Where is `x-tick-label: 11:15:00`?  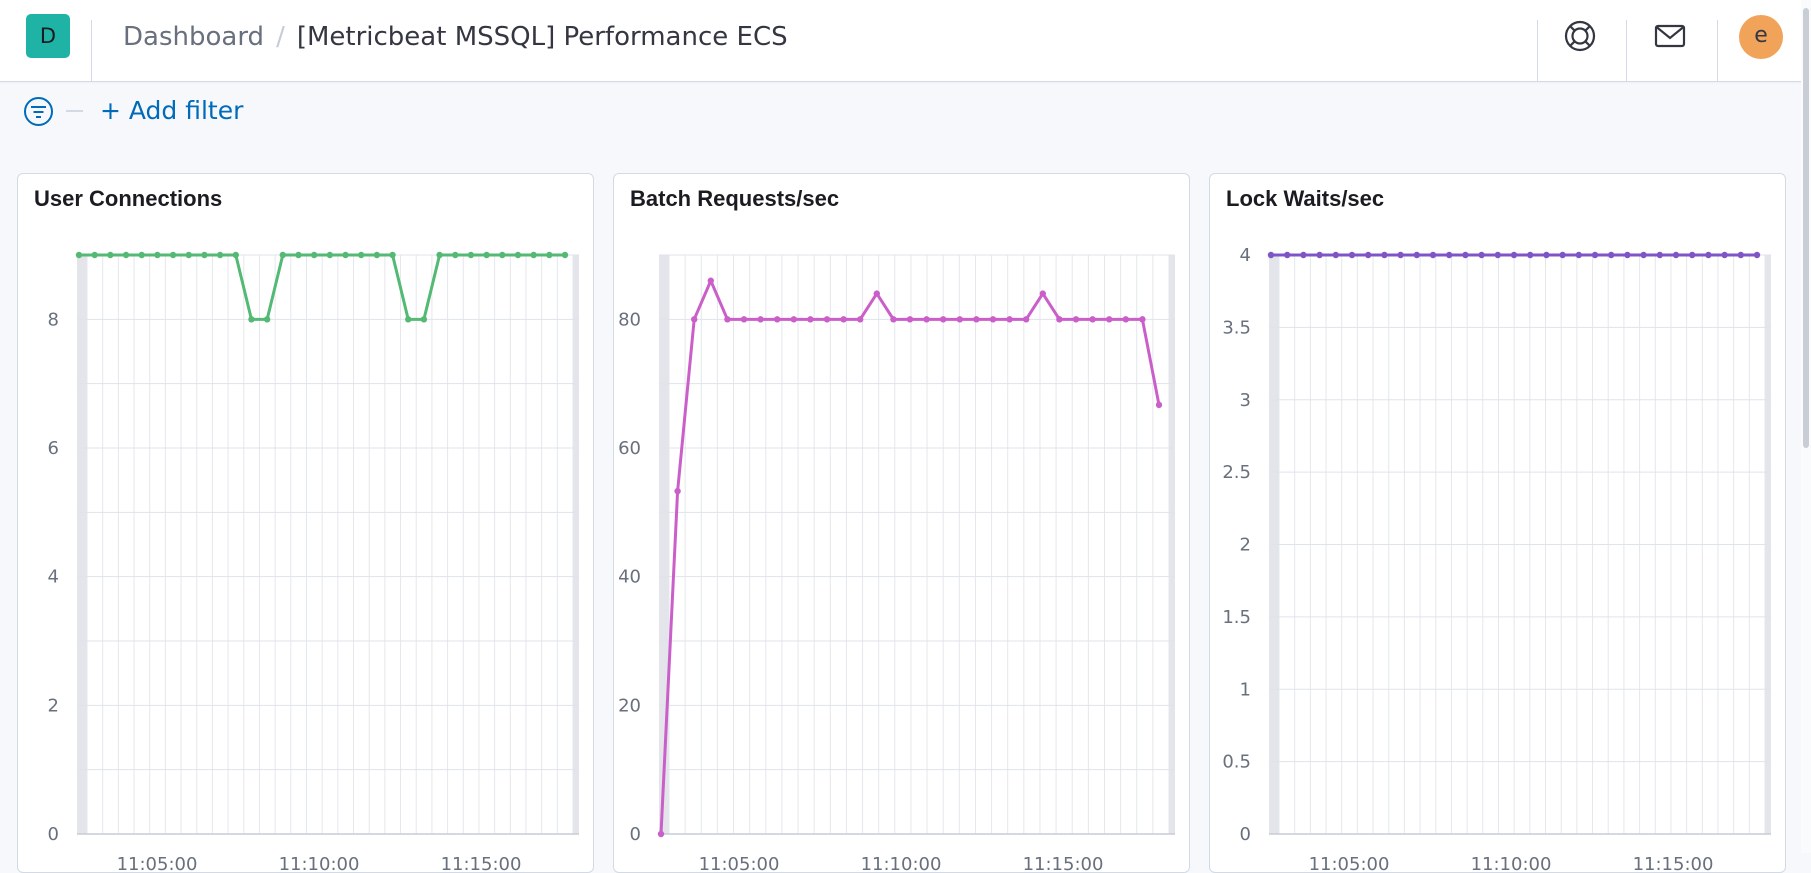
x-tick-label: 11:15:00 is located at coordinates (1063, 863).